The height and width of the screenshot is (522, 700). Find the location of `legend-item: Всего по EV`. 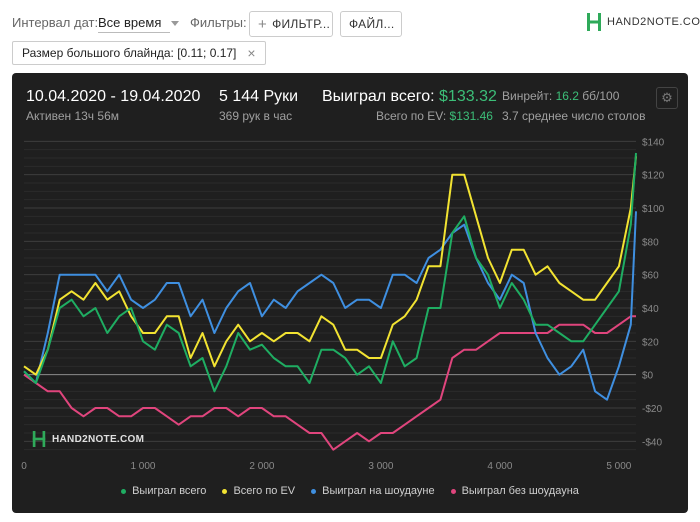

legend-item: Всего по EV is located at coordinates (258, 491).